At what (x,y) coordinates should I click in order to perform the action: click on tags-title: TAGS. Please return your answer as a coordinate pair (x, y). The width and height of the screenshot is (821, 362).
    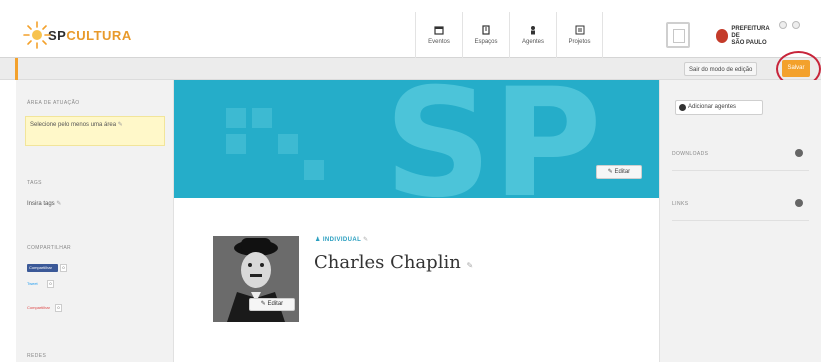
    Looking at the image, I should click on (34, 183).